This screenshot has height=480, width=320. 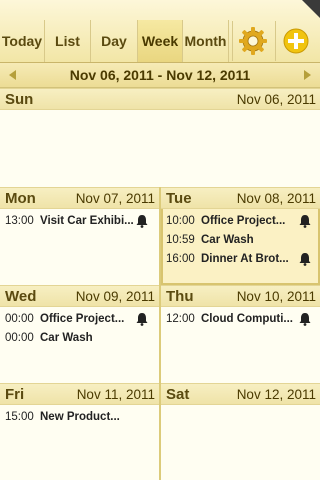 I want to click on event-time: 13:00, so click(x=19, y=221).